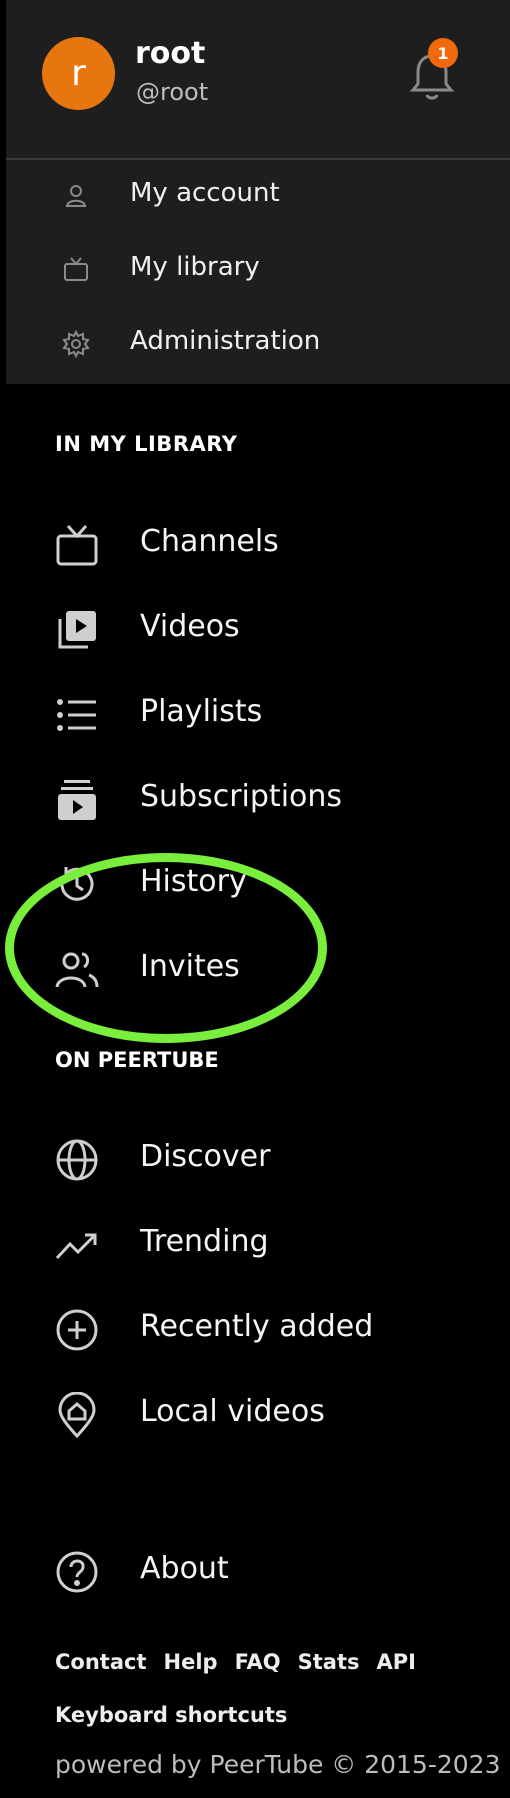  What do you see at coordinates (77, 1330) in the screenshot?
I see `plus-circle-icon` at bounding box center [77, 1330].